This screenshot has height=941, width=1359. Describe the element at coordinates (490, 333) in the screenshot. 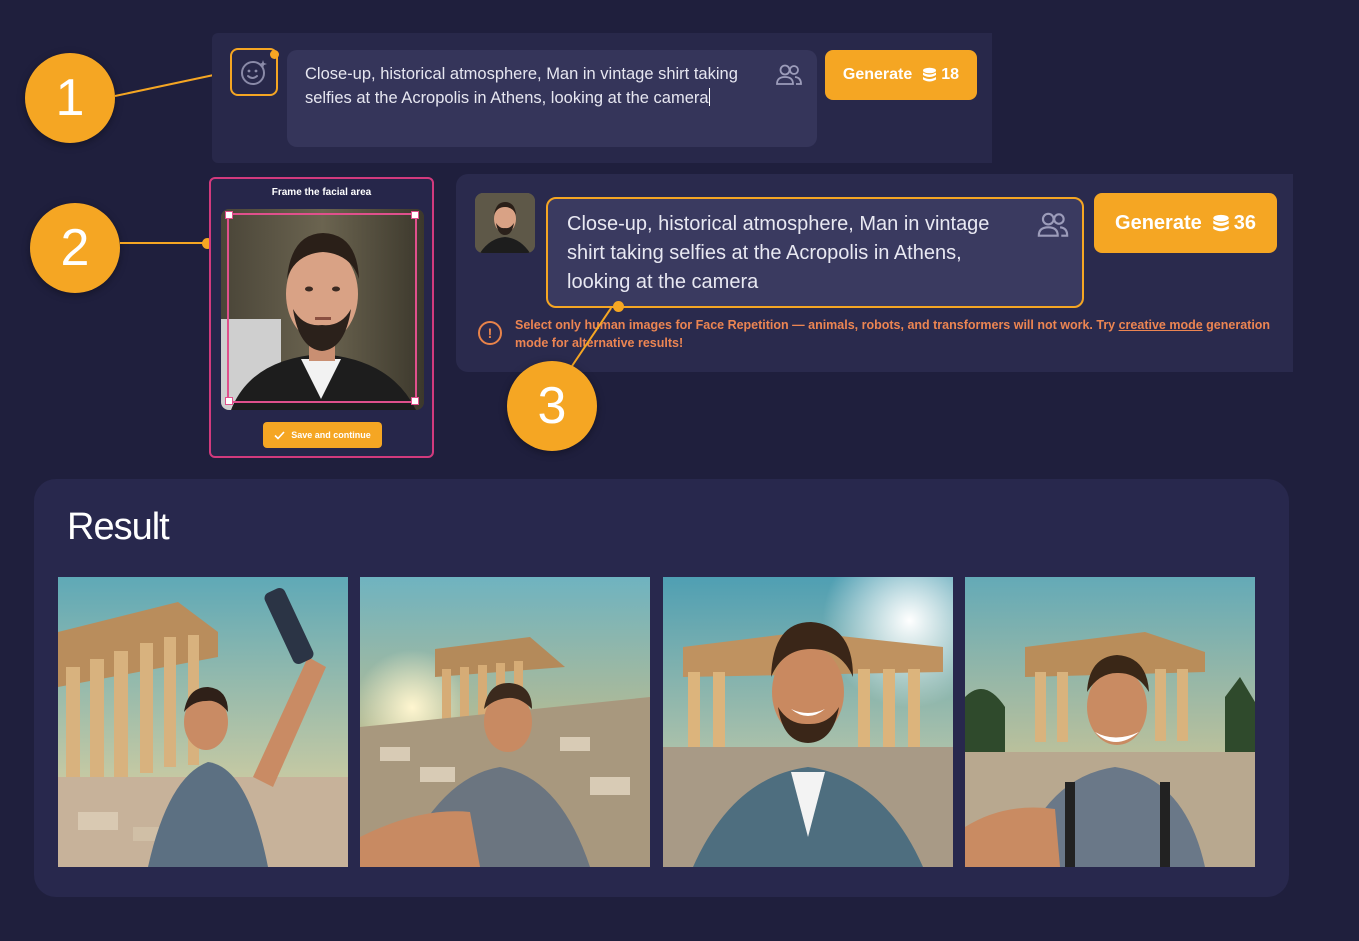

I see `warning-icon: !` at that location.